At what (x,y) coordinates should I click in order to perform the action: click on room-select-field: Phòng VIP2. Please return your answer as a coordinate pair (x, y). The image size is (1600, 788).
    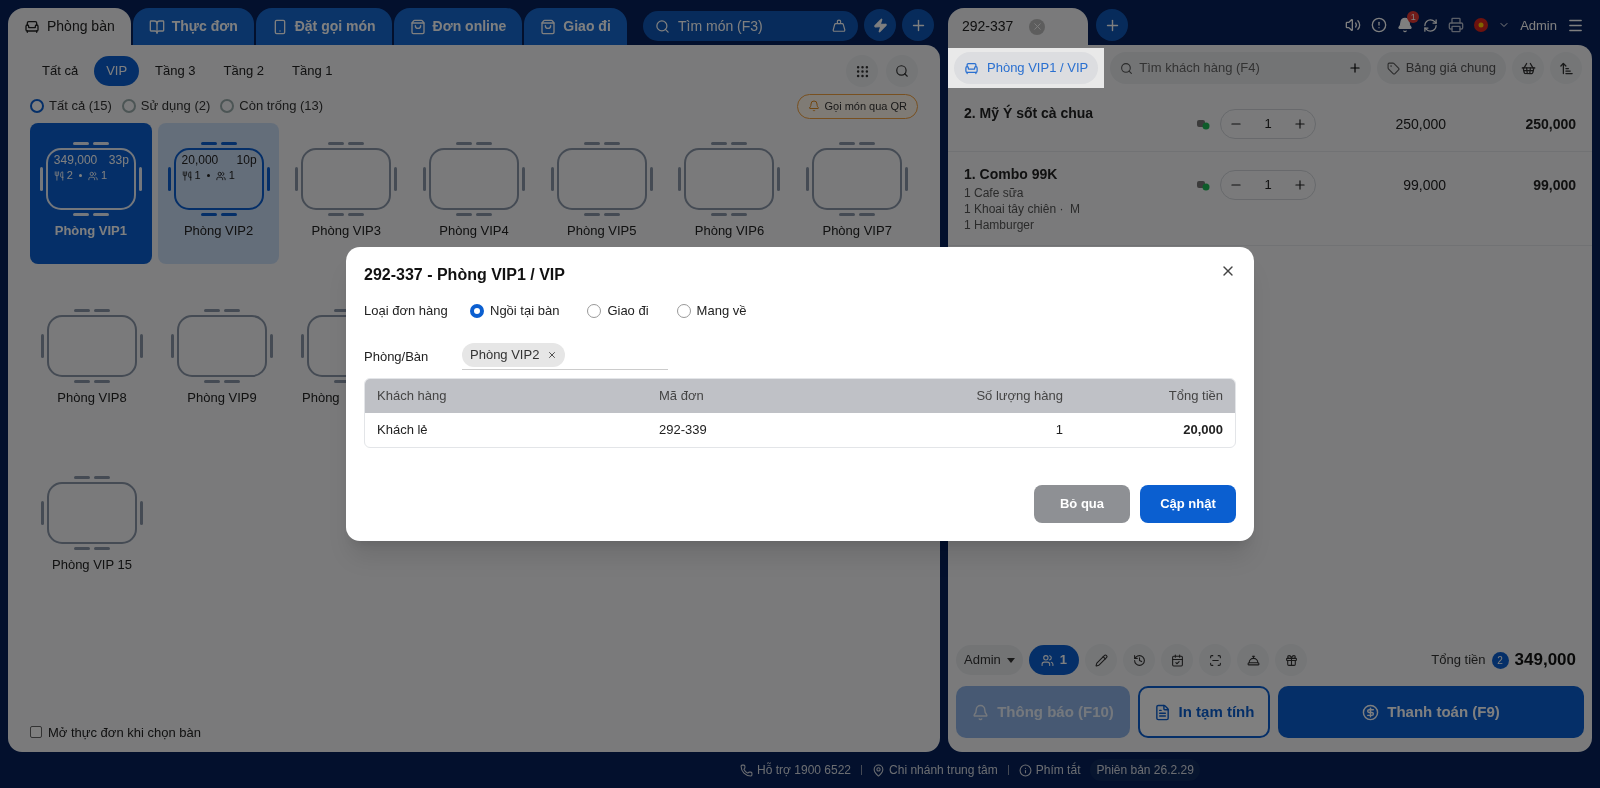
    Looking at the image, I should click on (565, 356).